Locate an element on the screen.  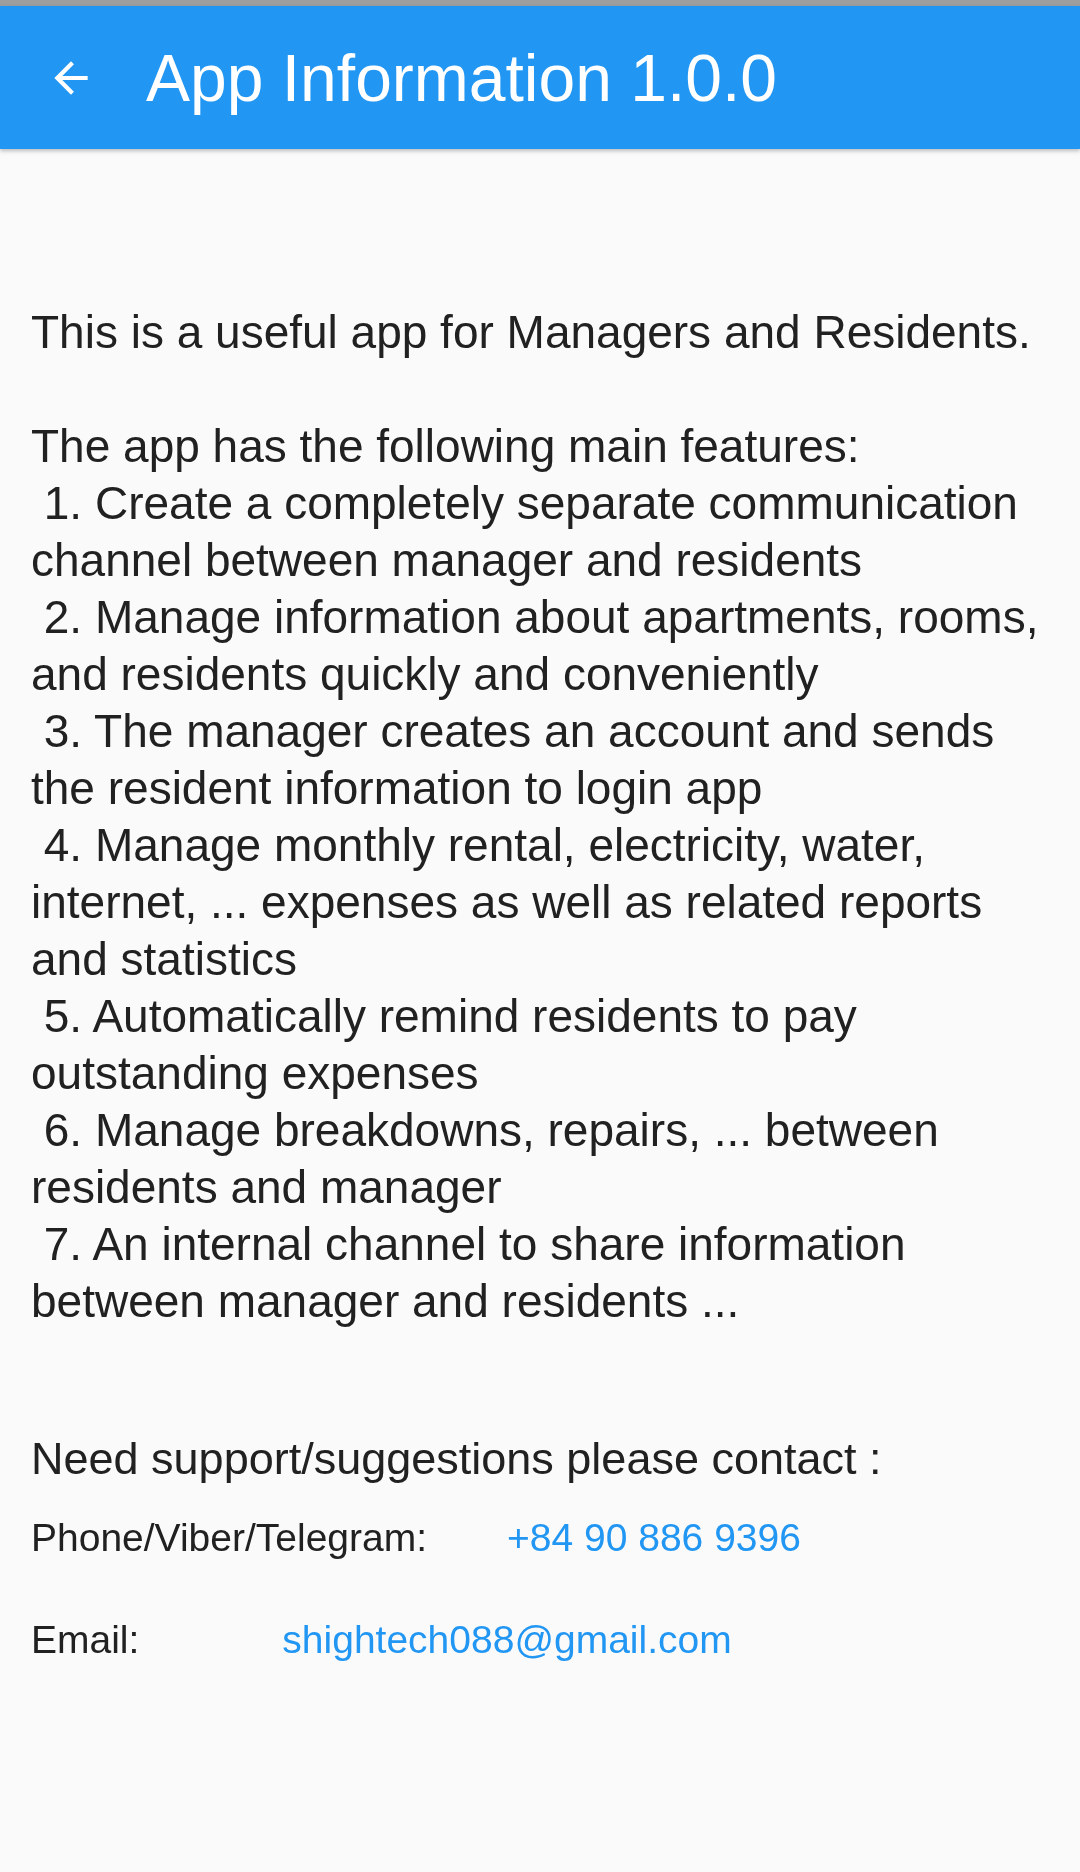
support-heading: Need support/suggestions please contact : is located at coordinates (457, 1459).